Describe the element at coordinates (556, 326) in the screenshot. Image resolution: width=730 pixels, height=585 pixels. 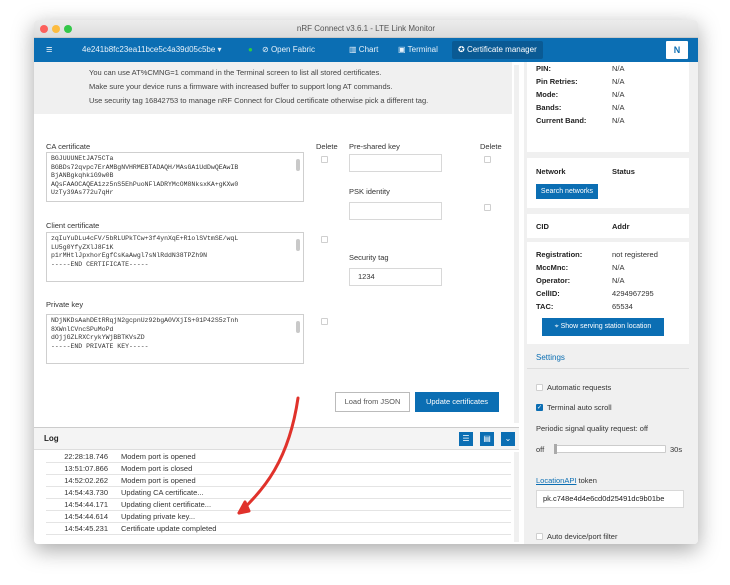
I see `map-pin-icon: ⌖` at that location.